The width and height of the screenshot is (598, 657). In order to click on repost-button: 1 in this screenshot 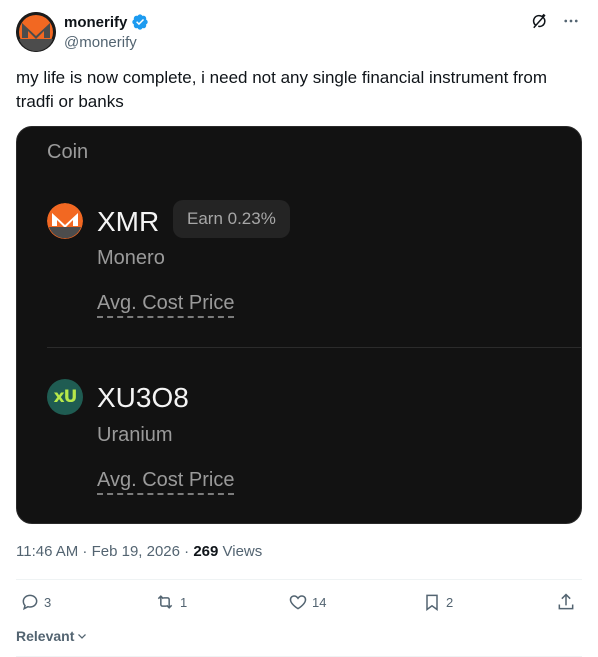, I will do `click(170, 602)`.